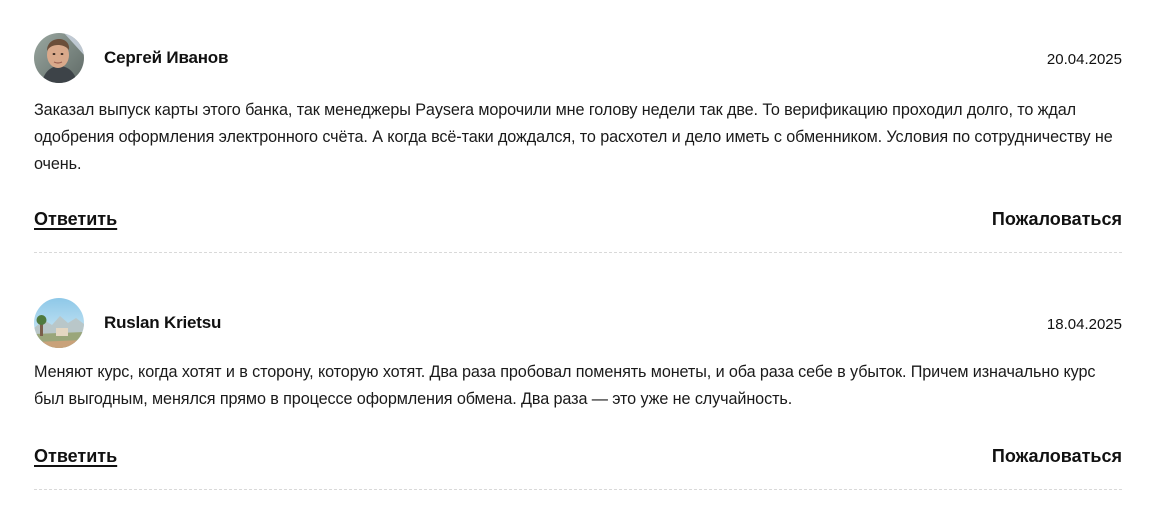 This screenshot has height=510, width=1149. What do you see at coordinates (163, 322) in the screenshot?
I see `comment-author: Ruslan Krietsu` at bounding box center [163, 322].